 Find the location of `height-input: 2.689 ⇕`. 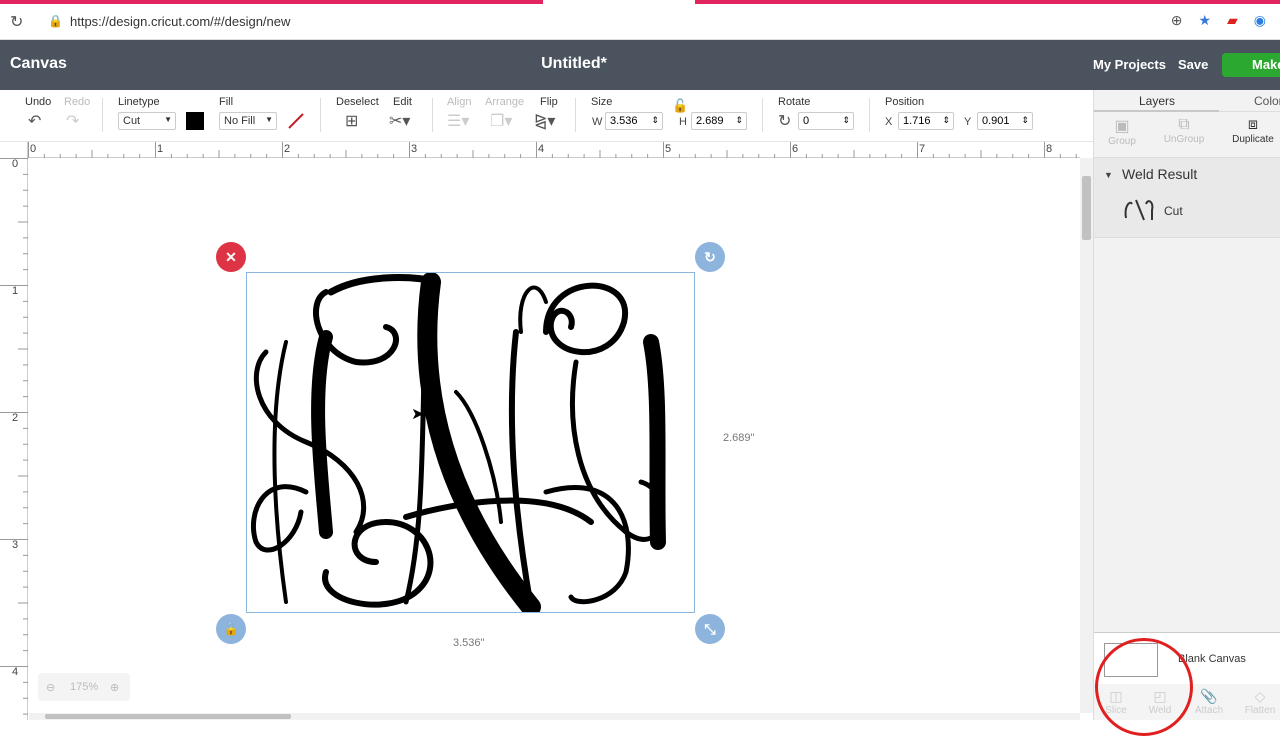

height-input: 2.689 ⇕ is located at coordinates (719, 121).